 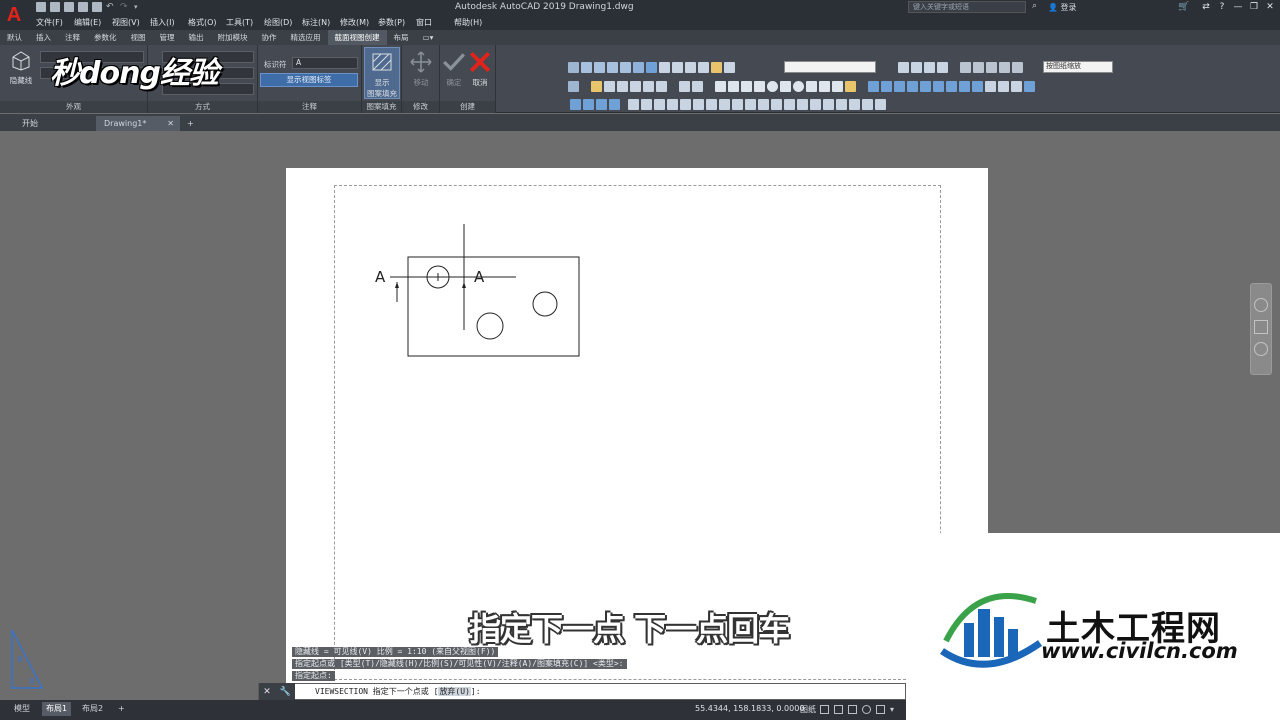 What do you see at coordinates (454, 69) in the screenshot?
I see `done-button: 确定` at bounding box center [454, 69].